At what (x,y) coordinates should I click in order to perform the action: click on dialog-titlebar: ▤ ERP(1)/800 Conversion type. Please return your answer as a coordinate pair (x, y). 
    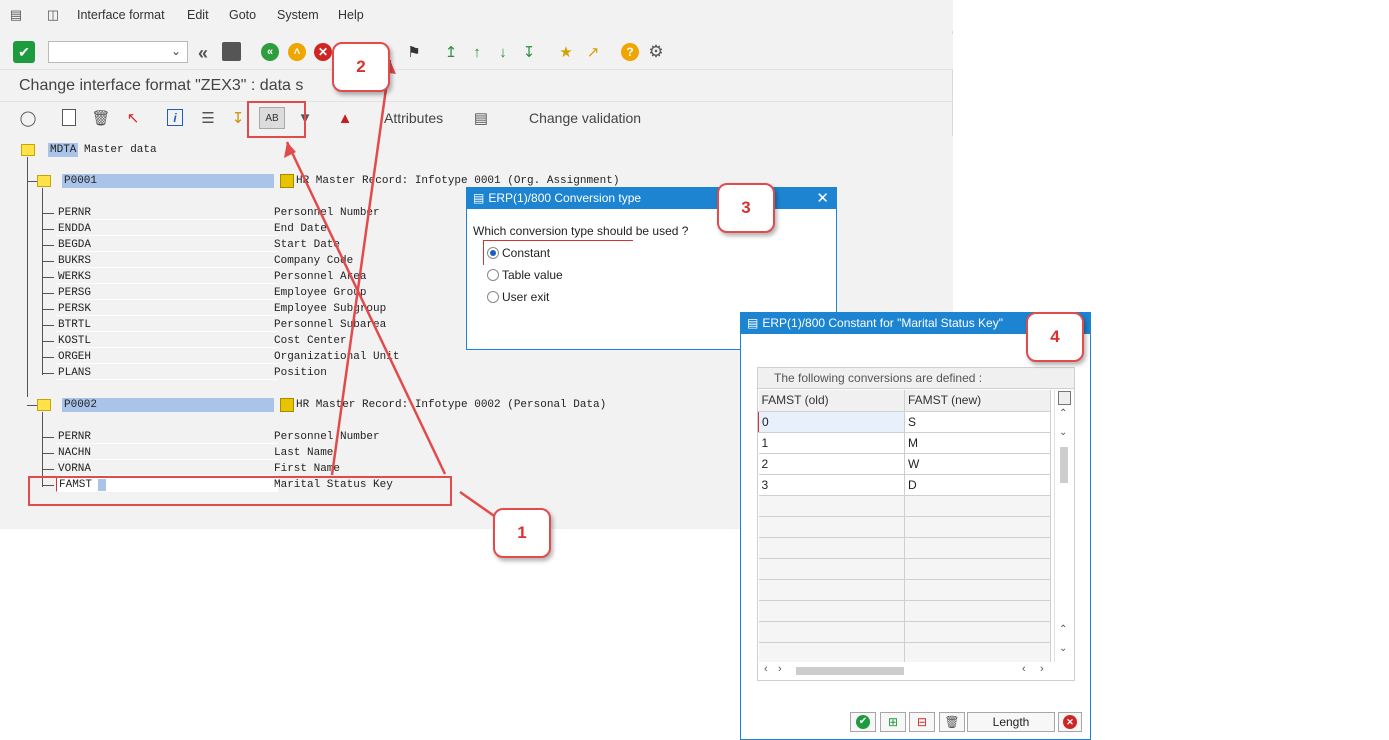
    Looking at the image, I should click on (651, 198).